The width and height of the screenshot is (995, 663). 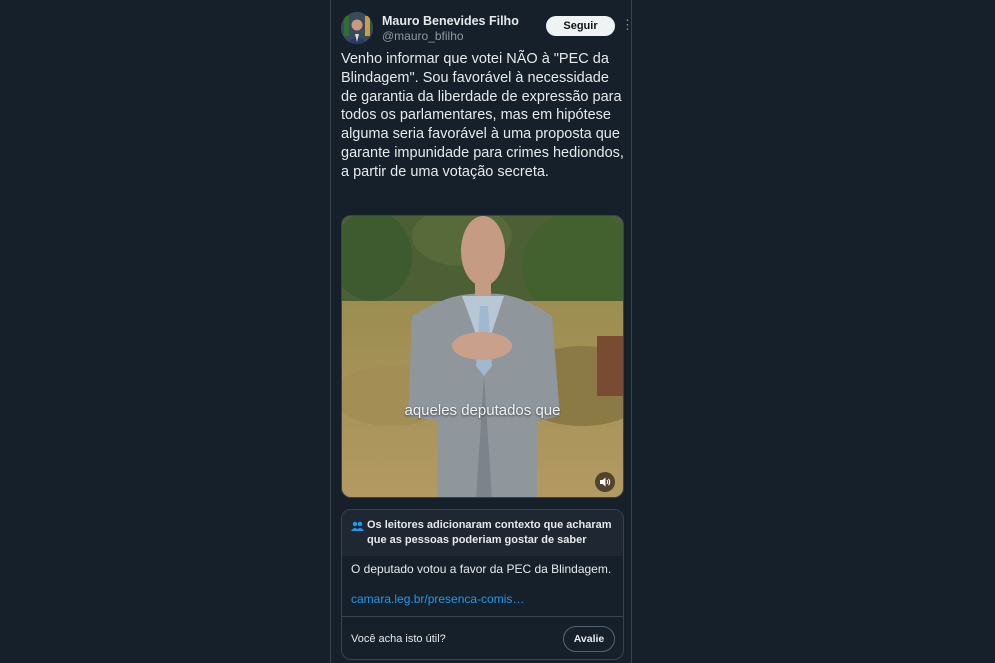 I want to click on follow-button: Seguir, so click(x=580, y=26).